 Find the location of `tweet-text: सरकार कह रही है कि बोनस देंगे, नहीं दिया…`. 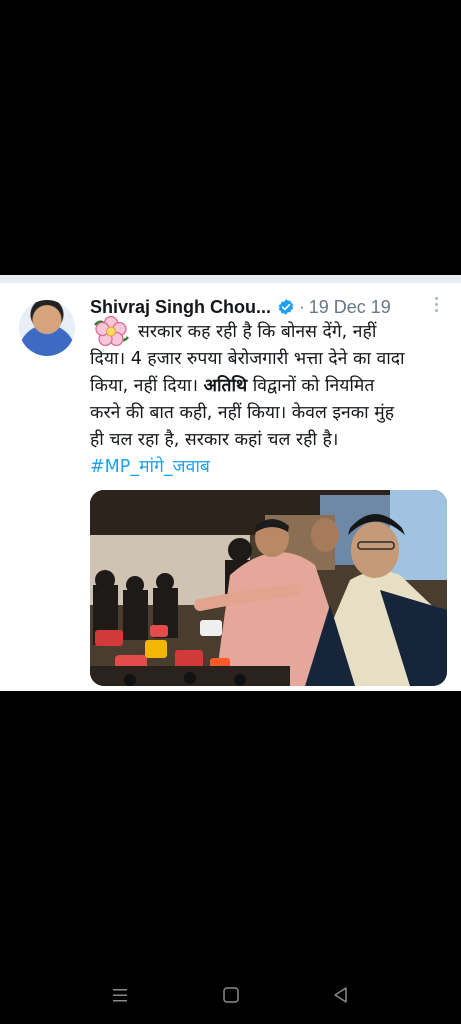

tweet-text: सरकार कह रही है कि बोनस देंगे, नहीं दिया… is located at coordinates (270, 400).